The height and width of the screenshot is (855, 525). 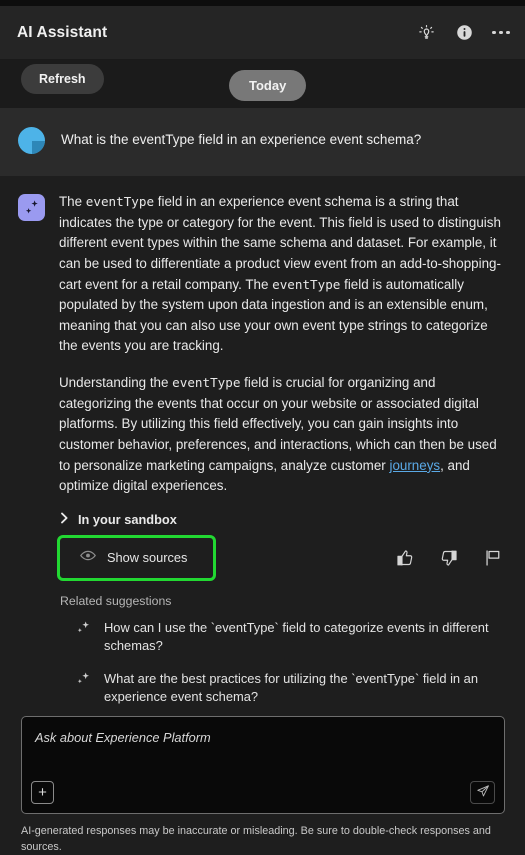 What do you see at coordinates (120, 201) in the screenshot?
I see `p1-code-a: eventType` at bounding box center [120, 201].